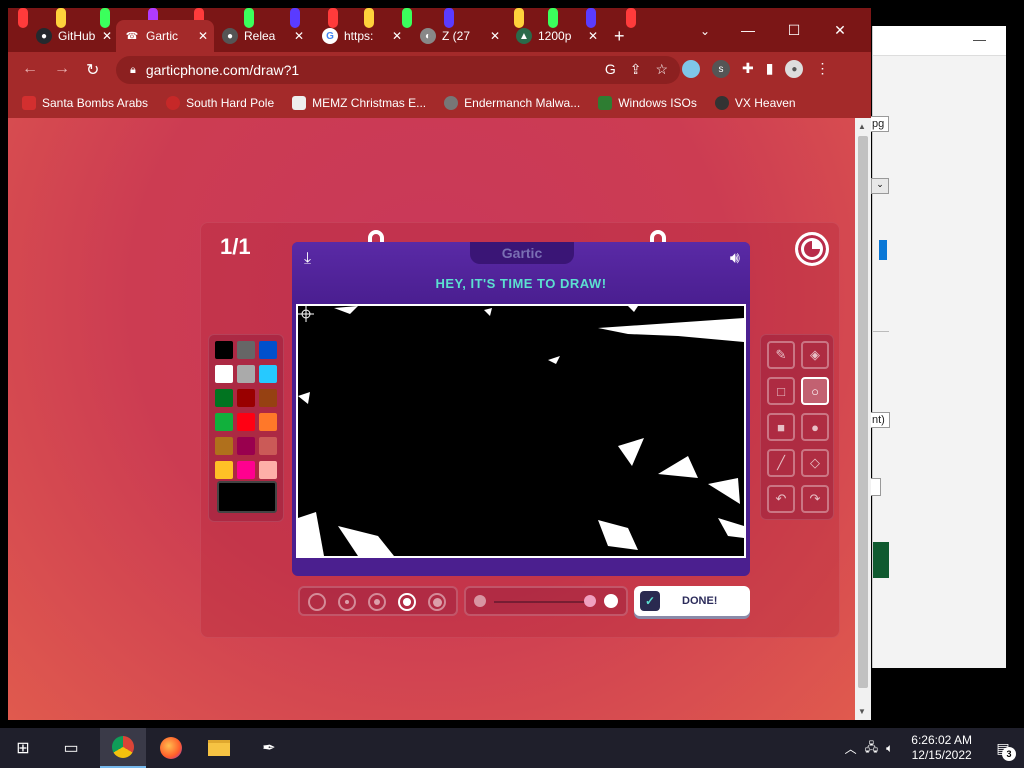 The width and height of the screenshot is (1024, 768). What do you see at coordinates (610, 69) in the screenshot?
I see `google-lens-icon: G` at bounding box center [610, 69].